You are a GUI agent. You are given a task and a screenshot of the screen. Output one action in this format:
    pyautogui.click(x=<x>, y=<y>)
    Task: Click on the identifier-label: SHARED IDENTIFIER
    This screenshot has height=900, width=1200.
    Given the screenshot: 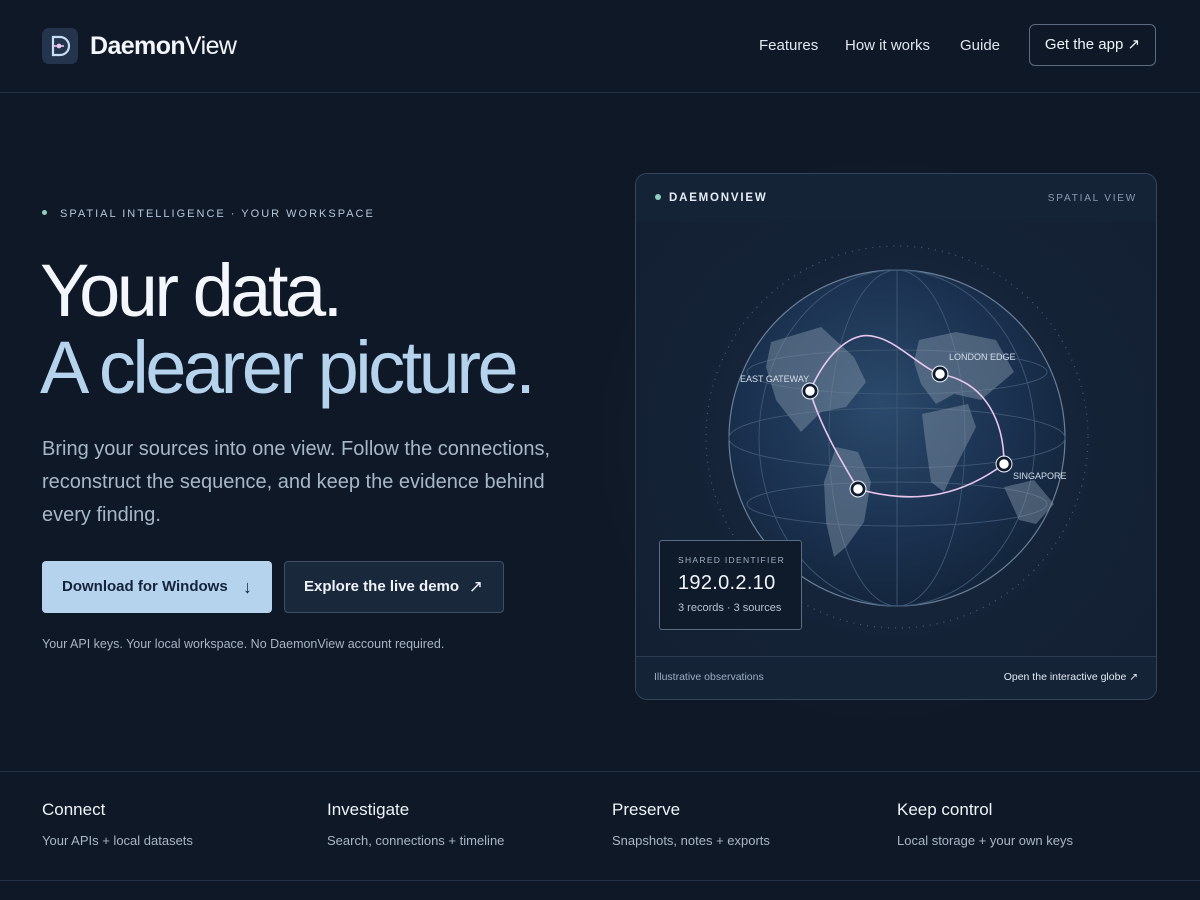 What is the action you would take?
    pyautogui.click(x=732, y=560)
    